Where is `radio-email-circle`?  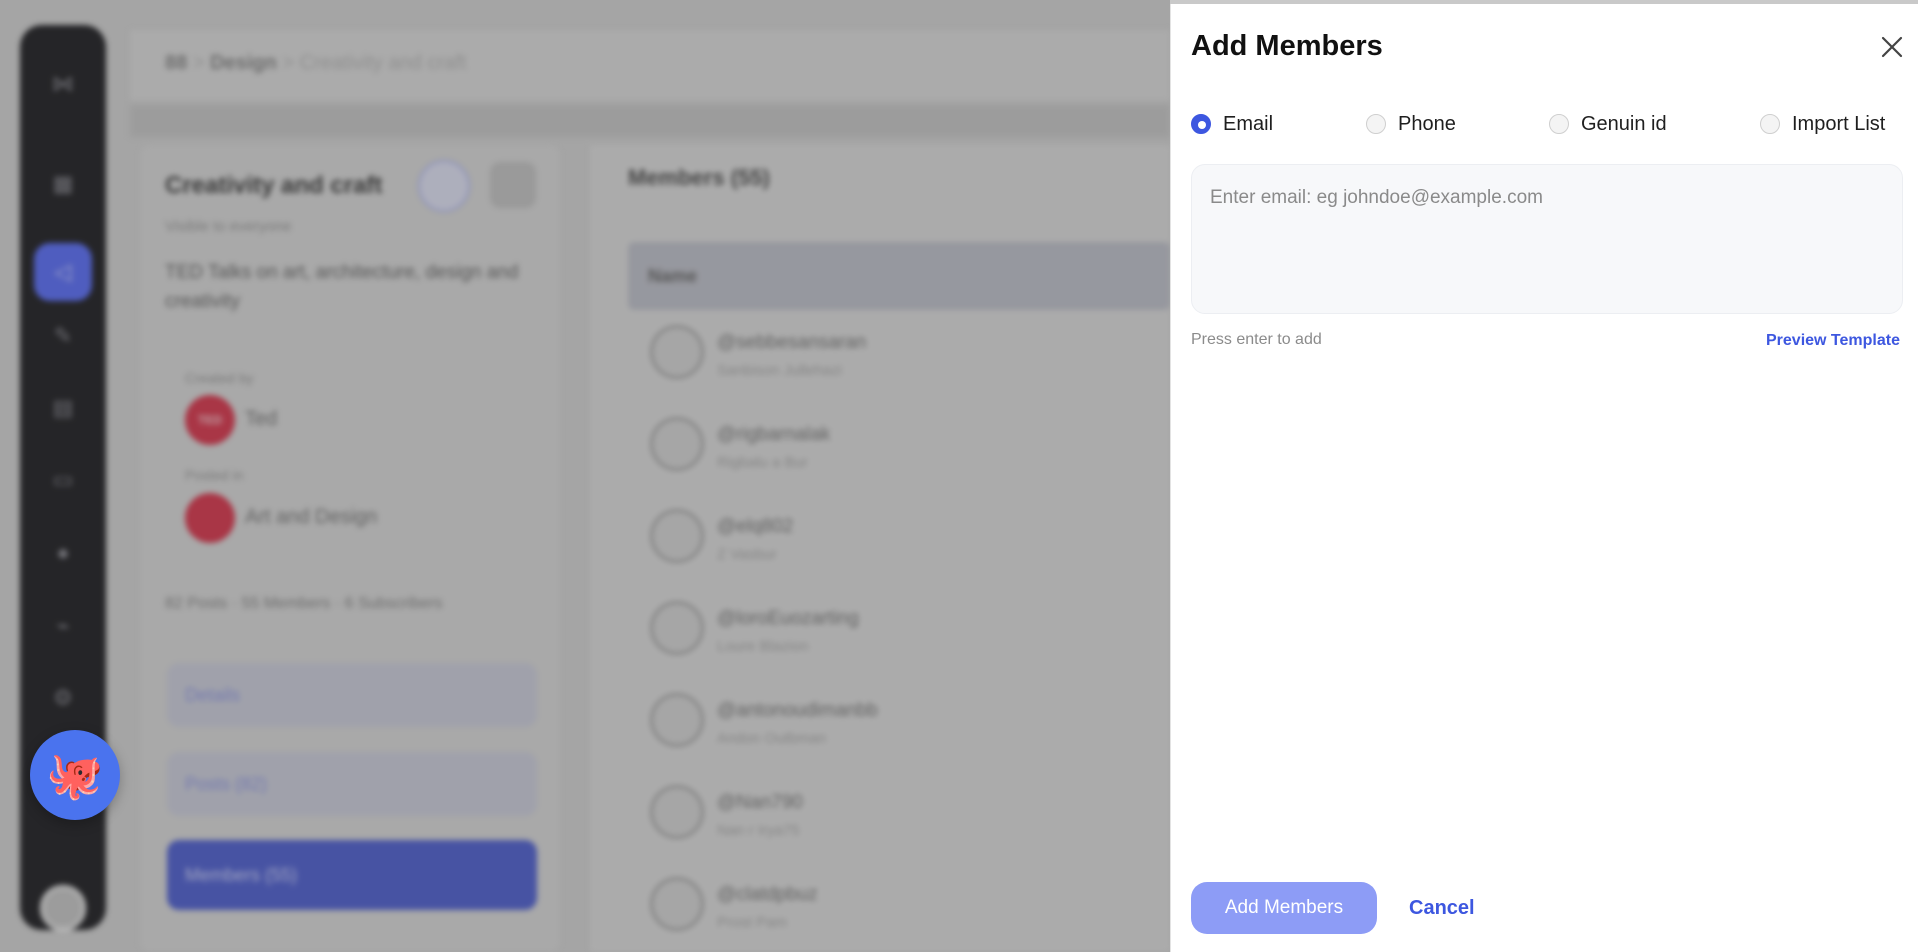 radio-email-circle is located at coordinates (1201, 124).